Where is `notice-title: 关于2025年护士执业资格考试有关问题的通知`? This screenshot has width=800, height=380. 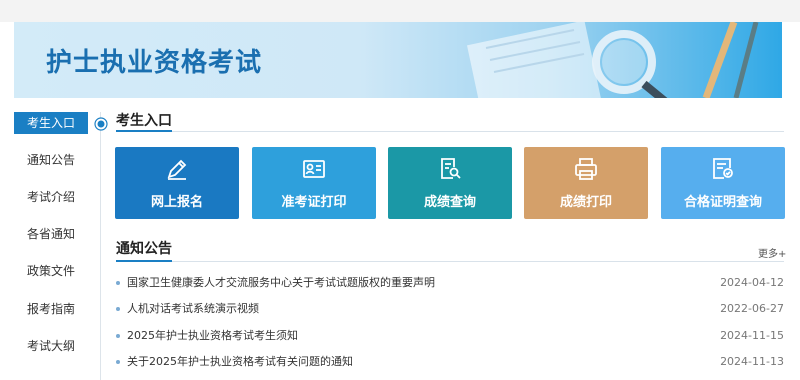 notice-title: 关于2025年护士执业资格考试有关问题的通知 is located at coordinates (240, 362).